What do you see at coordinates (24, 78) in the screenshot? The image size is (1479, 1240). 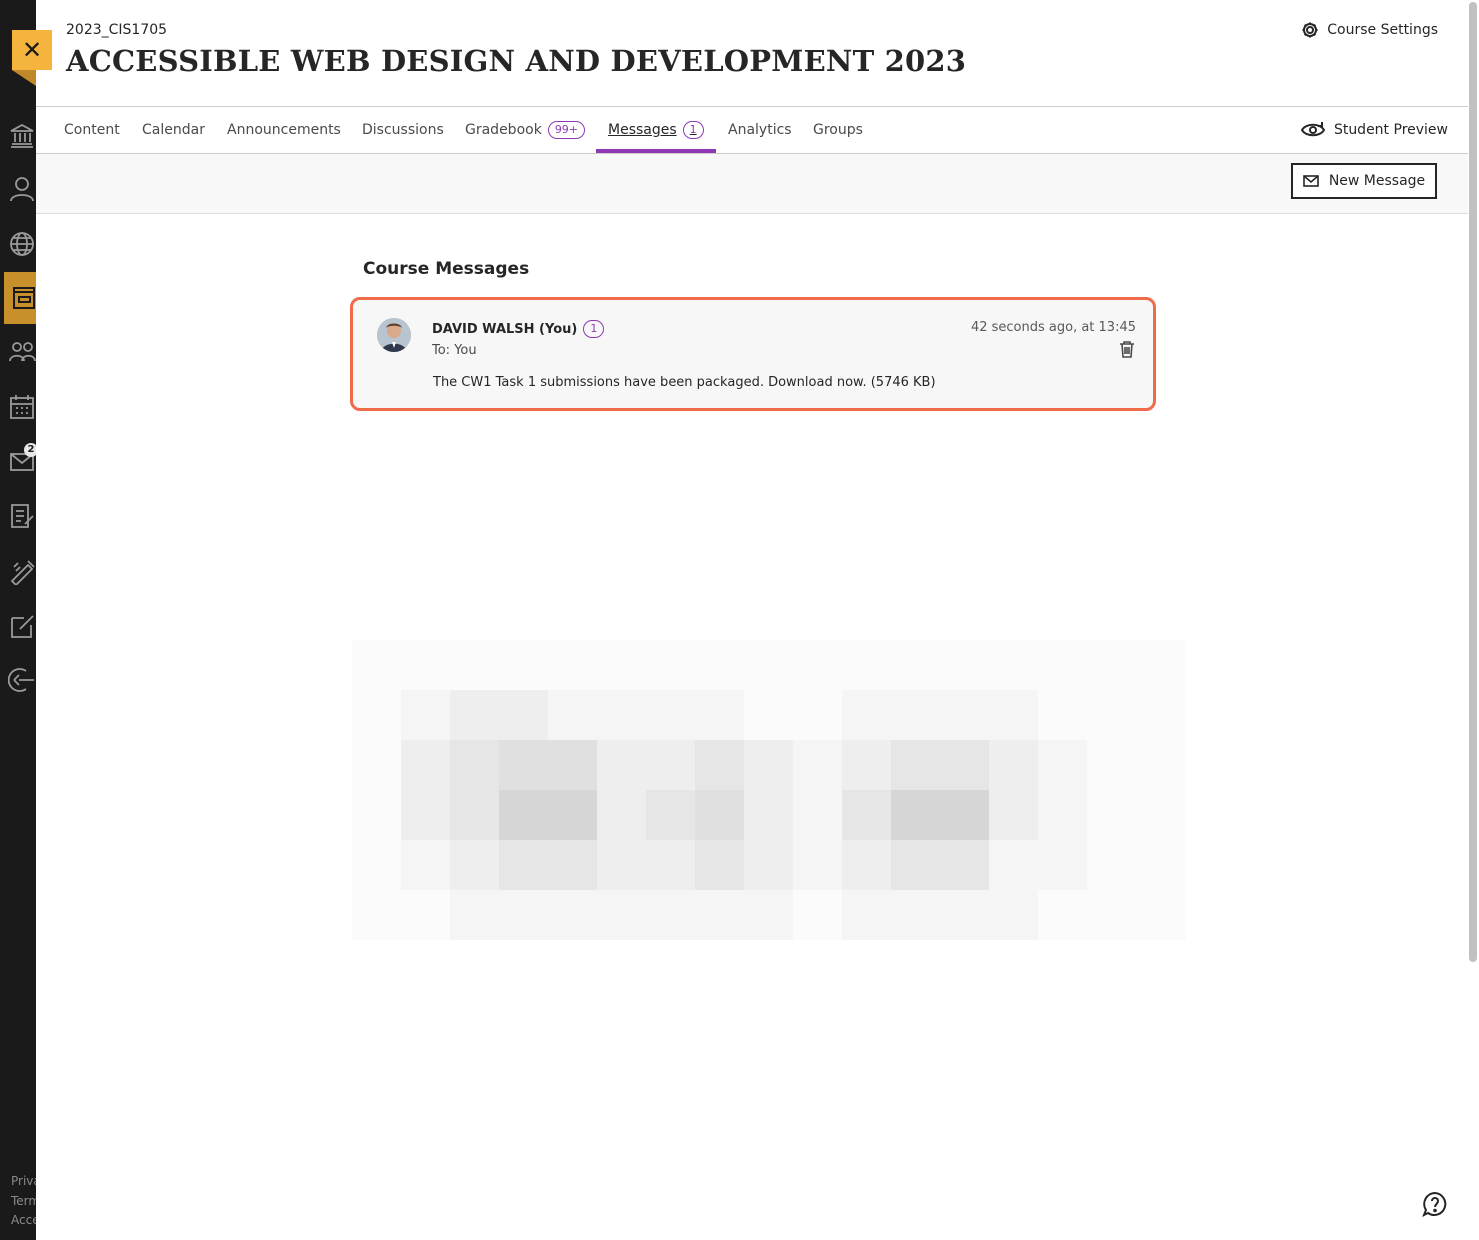 I see `close-tab-fold` at bounding box center [24, 78].